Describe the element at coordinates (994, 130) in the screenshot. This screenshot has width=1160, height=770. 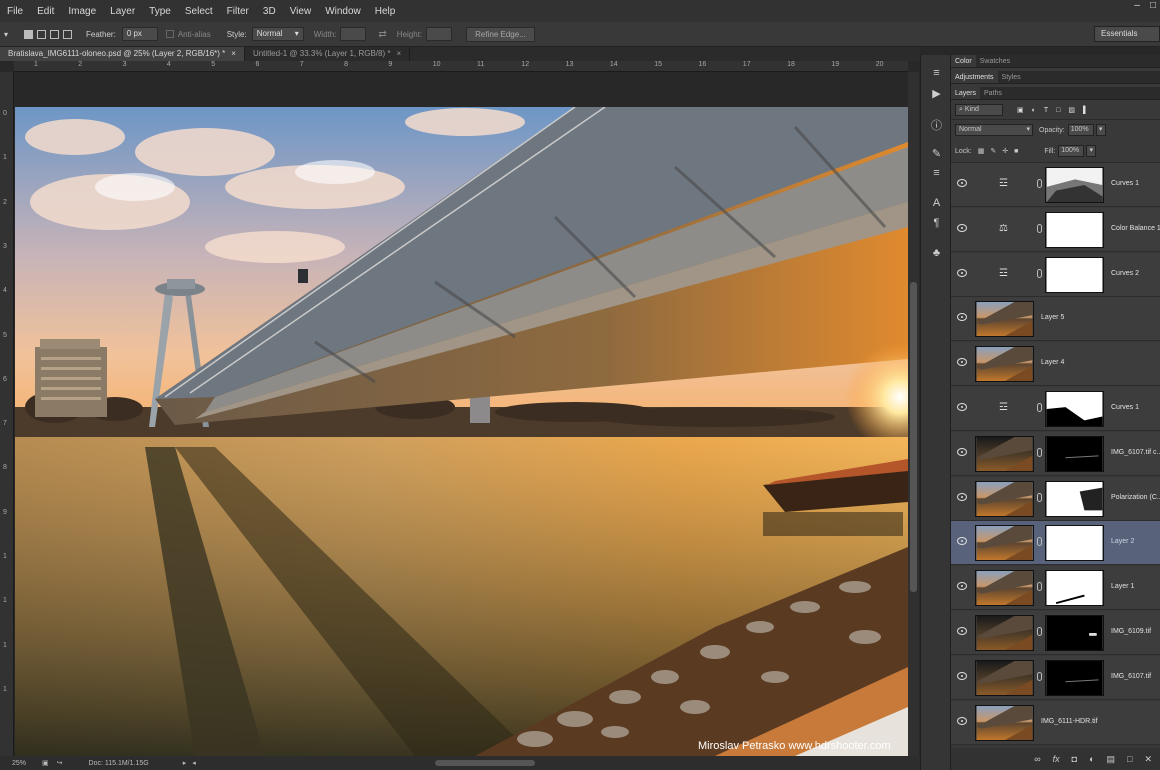
I see `blend-mode-select: Normal ▾` at that location.